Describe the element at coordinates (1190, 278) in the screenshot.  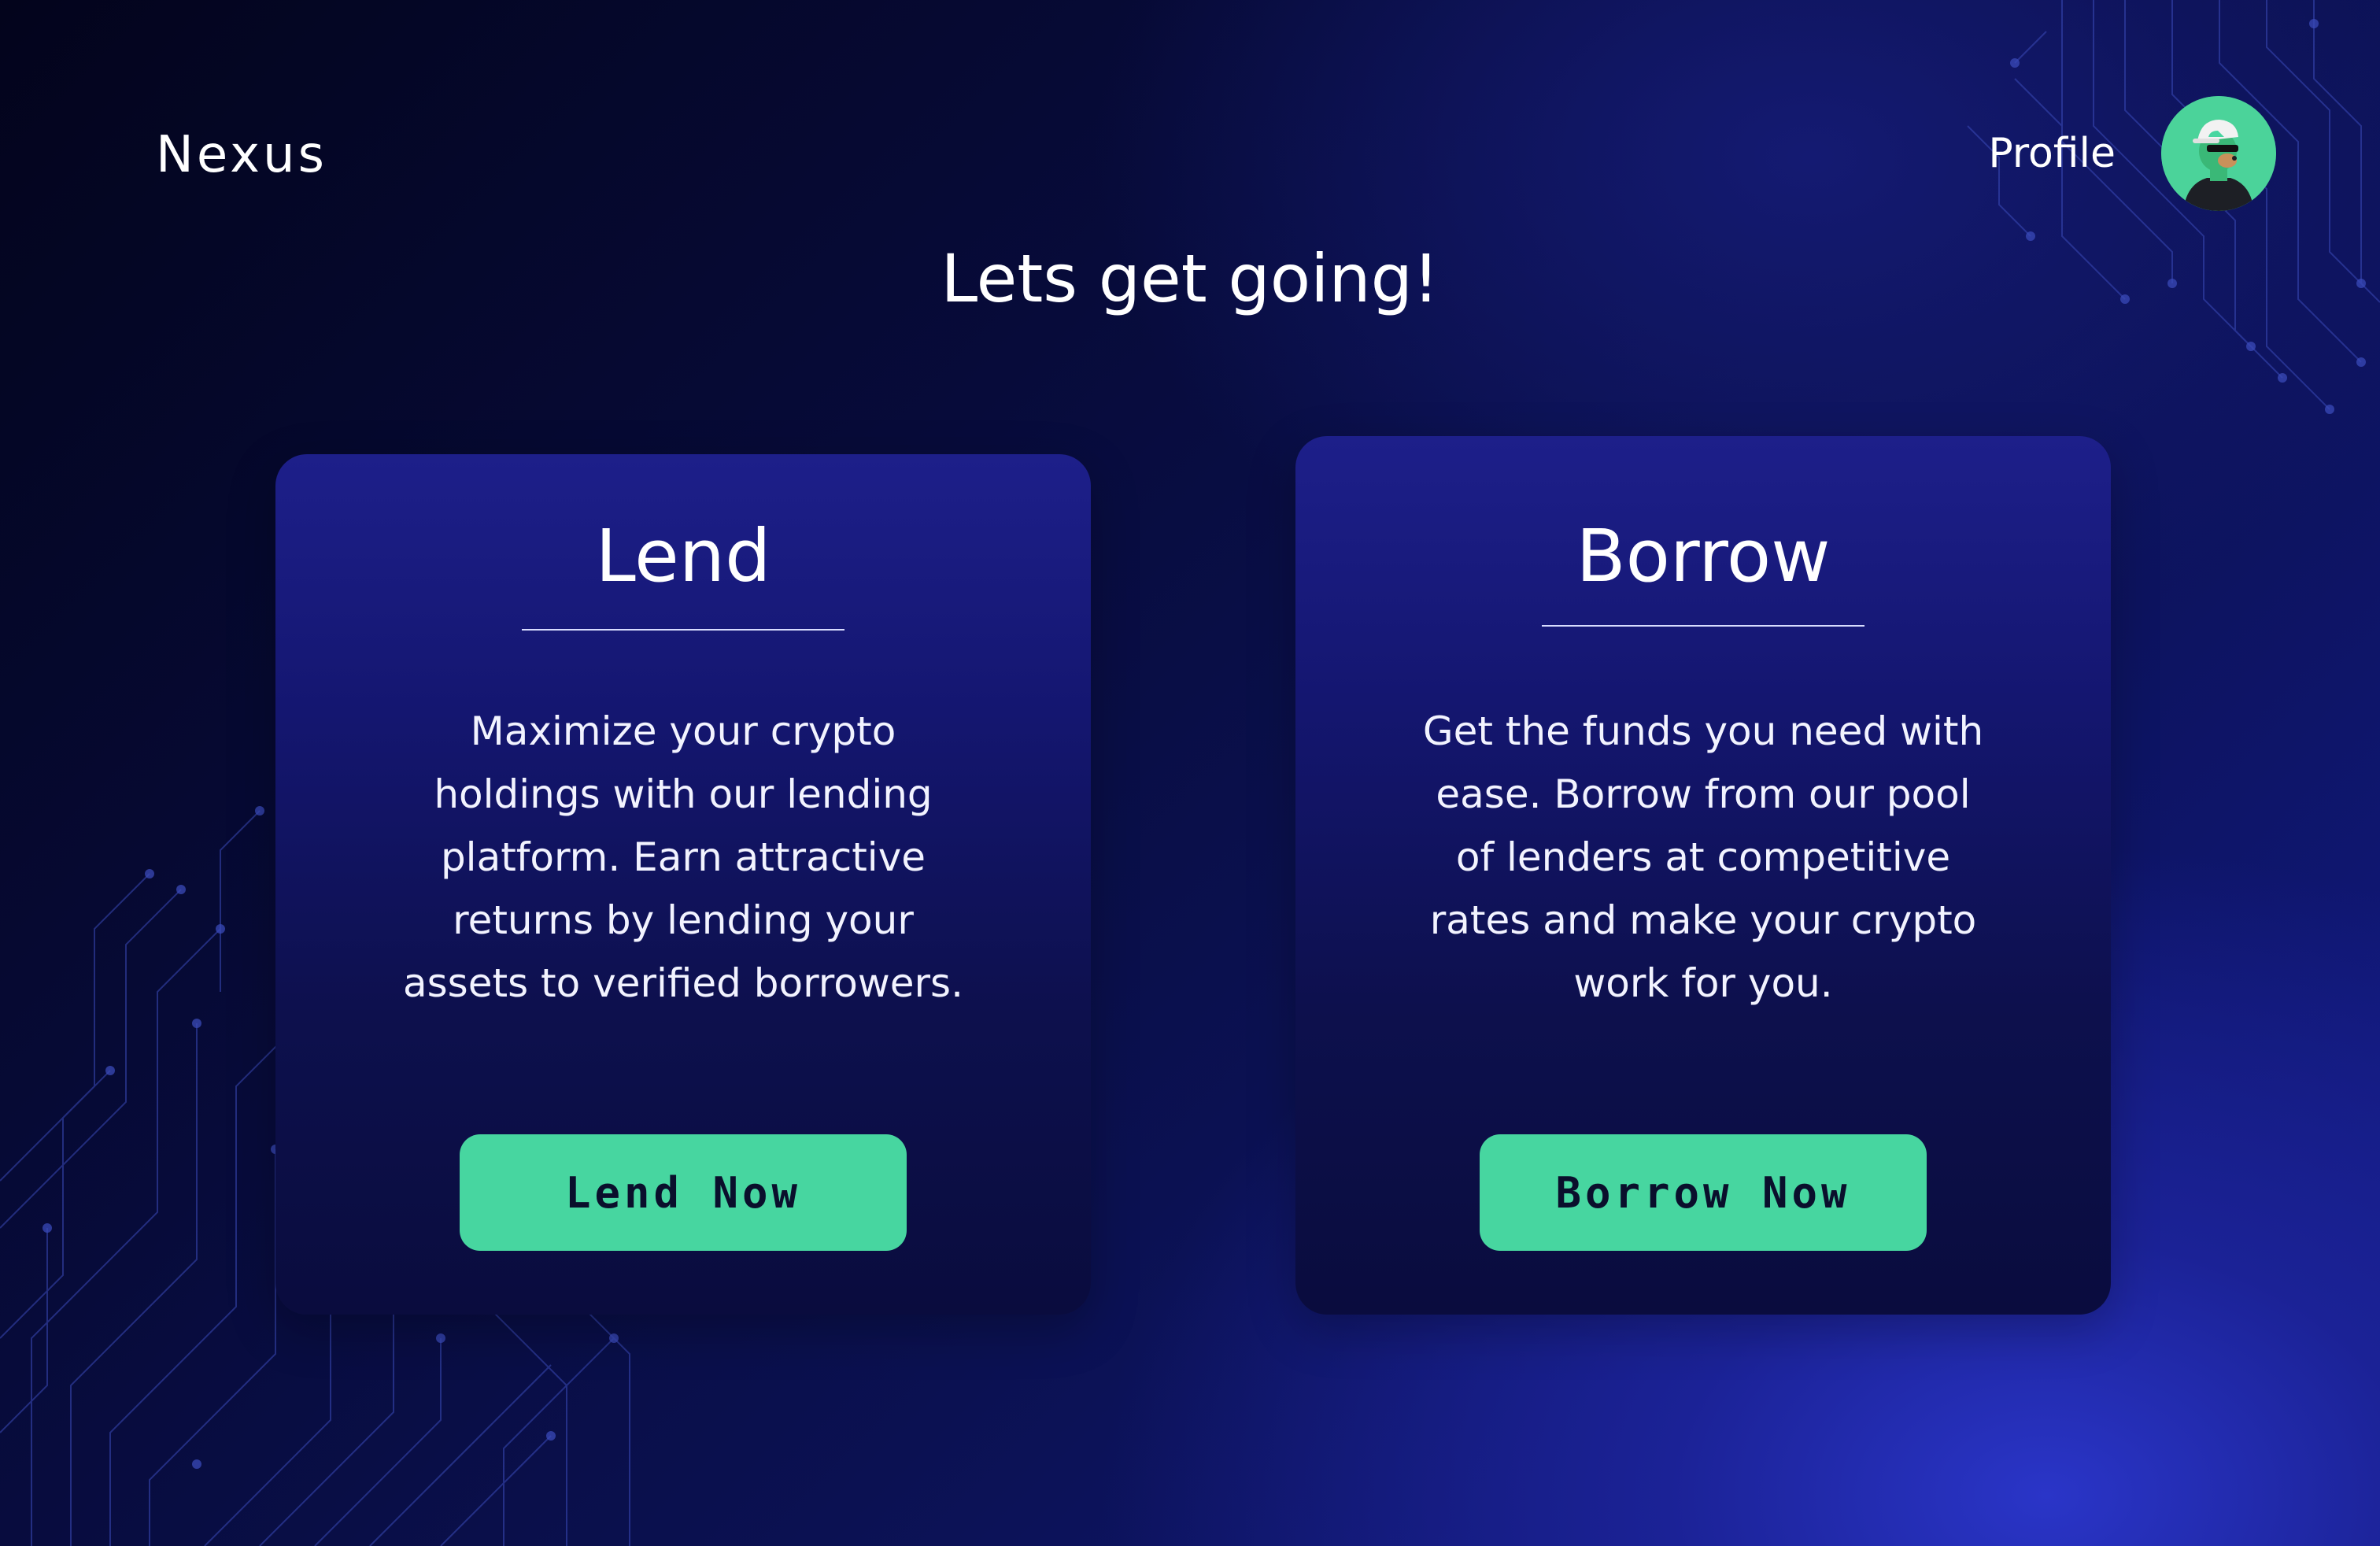
I see `page-title: Lets get going!` at that location.